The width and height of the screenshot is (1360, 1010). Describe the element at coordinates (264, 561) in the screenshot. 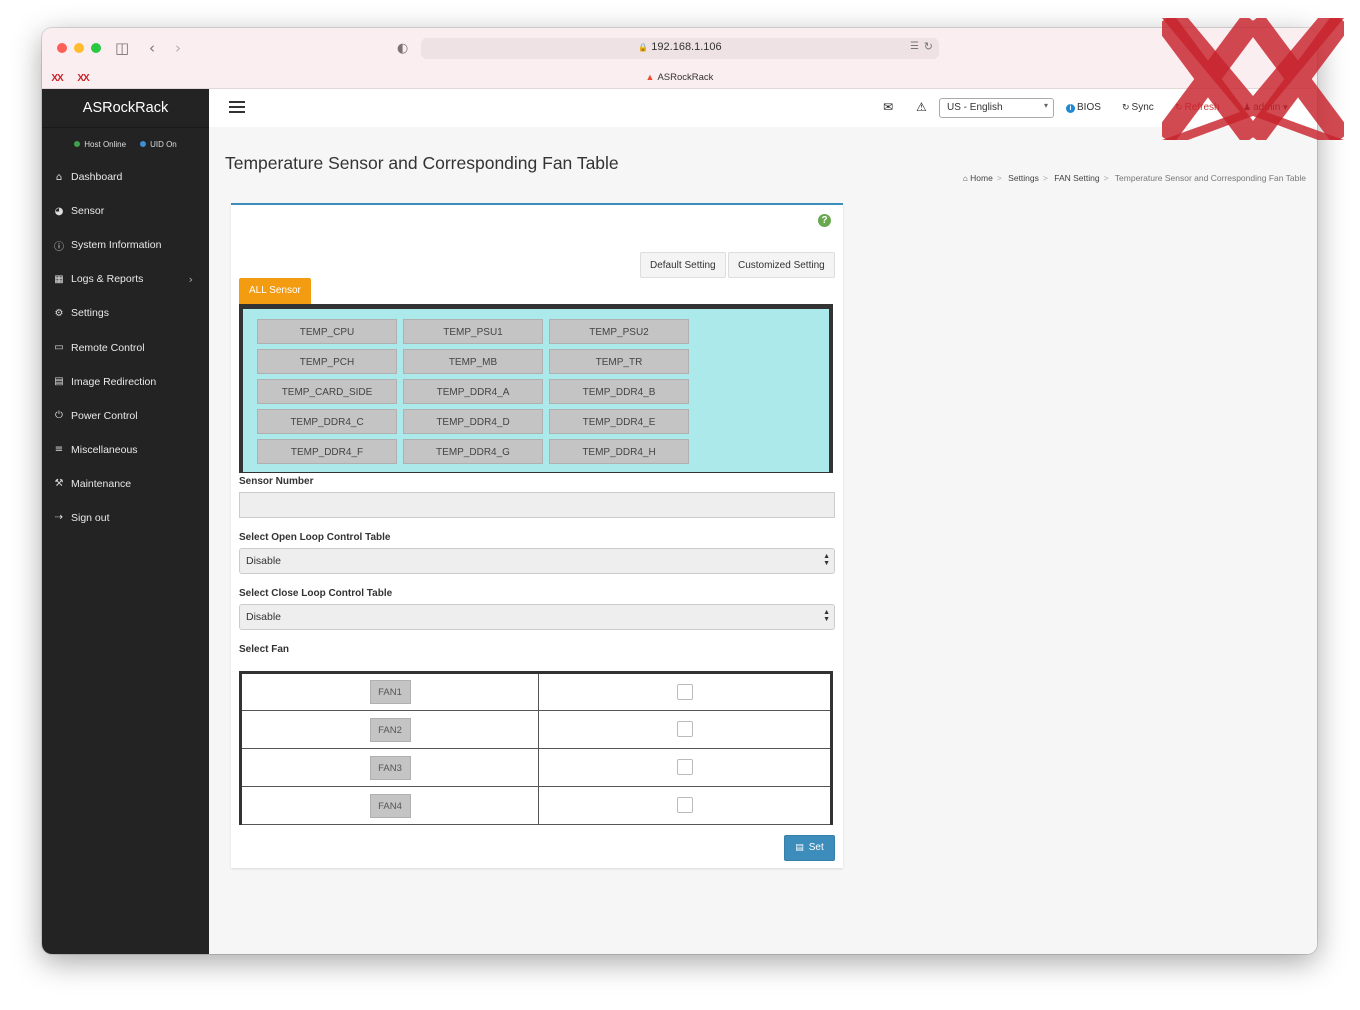

I see `open-loop-value: Disable` at that location.